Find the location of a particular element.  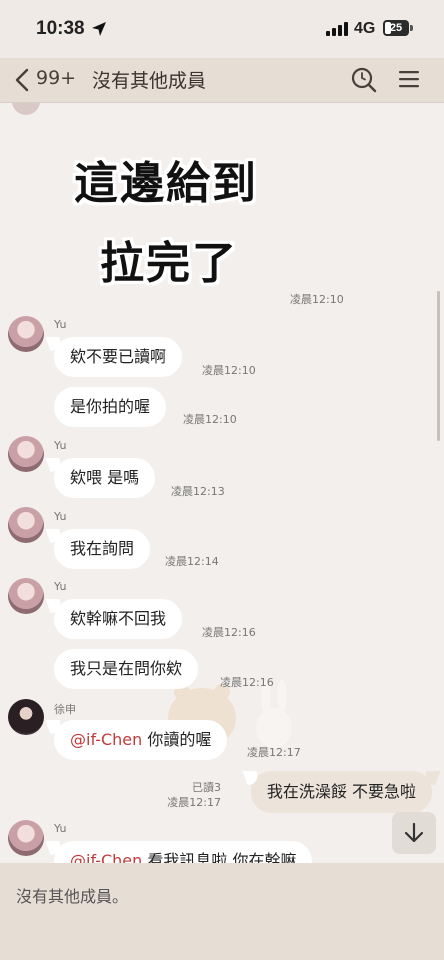

read-receipt: 已讀3 is located at coordinates (206, 787).